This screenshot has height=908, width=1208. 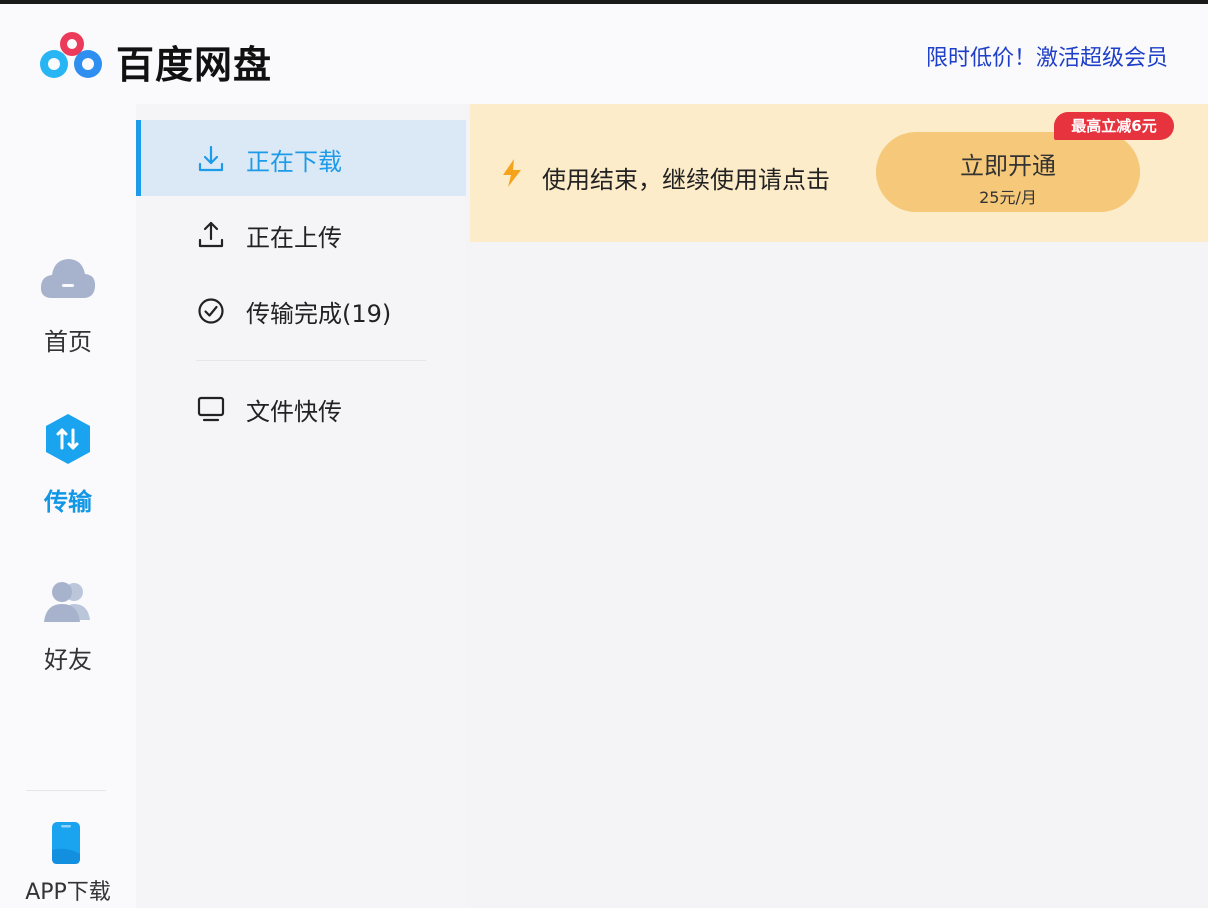 What do you see at coordinates (66, 790) in the screenshot?
I see `rail-divider` at bounding box center [66, 790].